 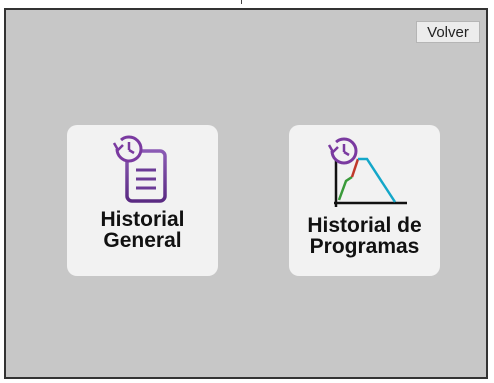 I want to click on program-chart-history-icon, so click(x=367, y=172).